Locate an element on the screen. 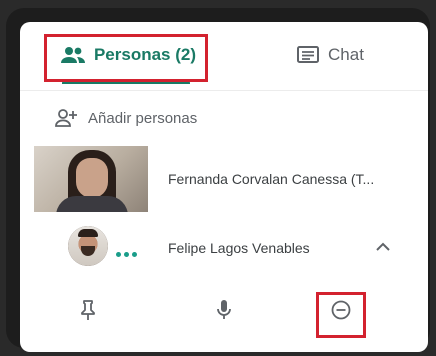 Image resolution: width=436 pixels, height=356 pixels. tab-people: Personas (2) is located at coordinates (128, 55).